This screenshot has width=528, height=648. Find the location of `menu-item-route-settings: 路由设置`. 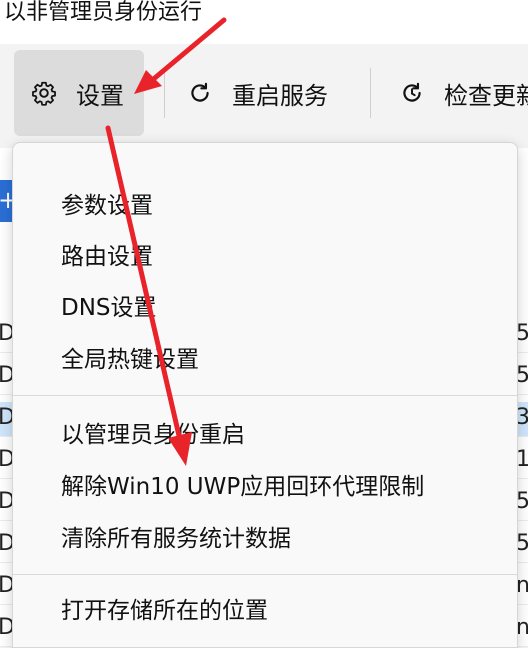

menu-item-route-settings: 路由设置 is located at coordinates (107, 257).